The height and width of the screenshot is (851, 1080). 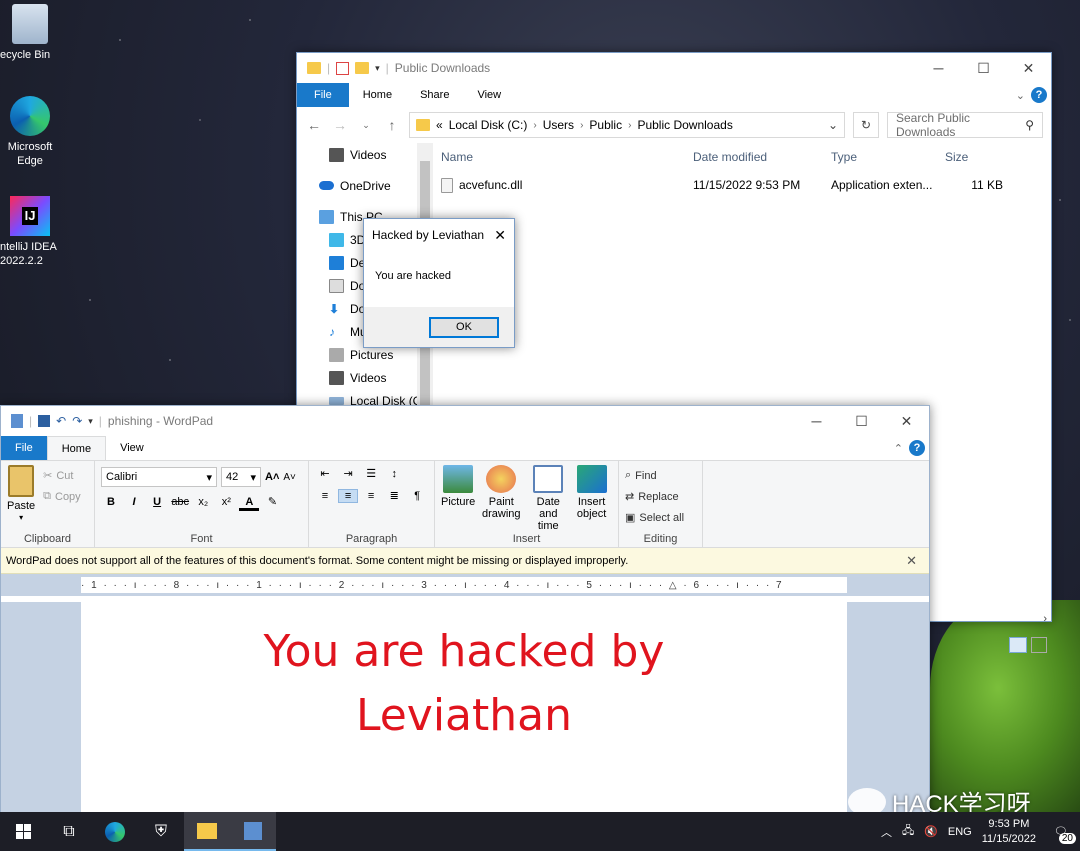 I want to click on volume-muted-icon: 🔇, so click(x=931, y=831).